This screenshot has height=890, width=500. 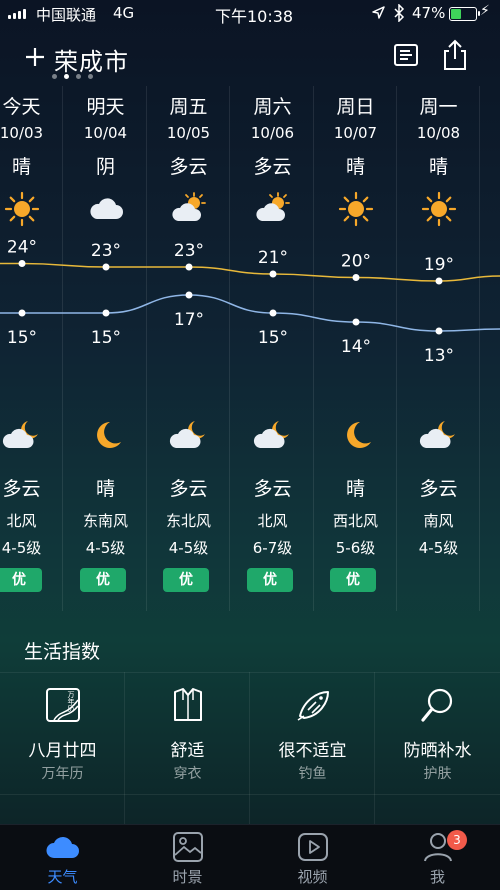 What do you see at coordinates (272, 548) in the screenshot?
I see `wind-level: 6-7级` at bounding box center [272, 548].